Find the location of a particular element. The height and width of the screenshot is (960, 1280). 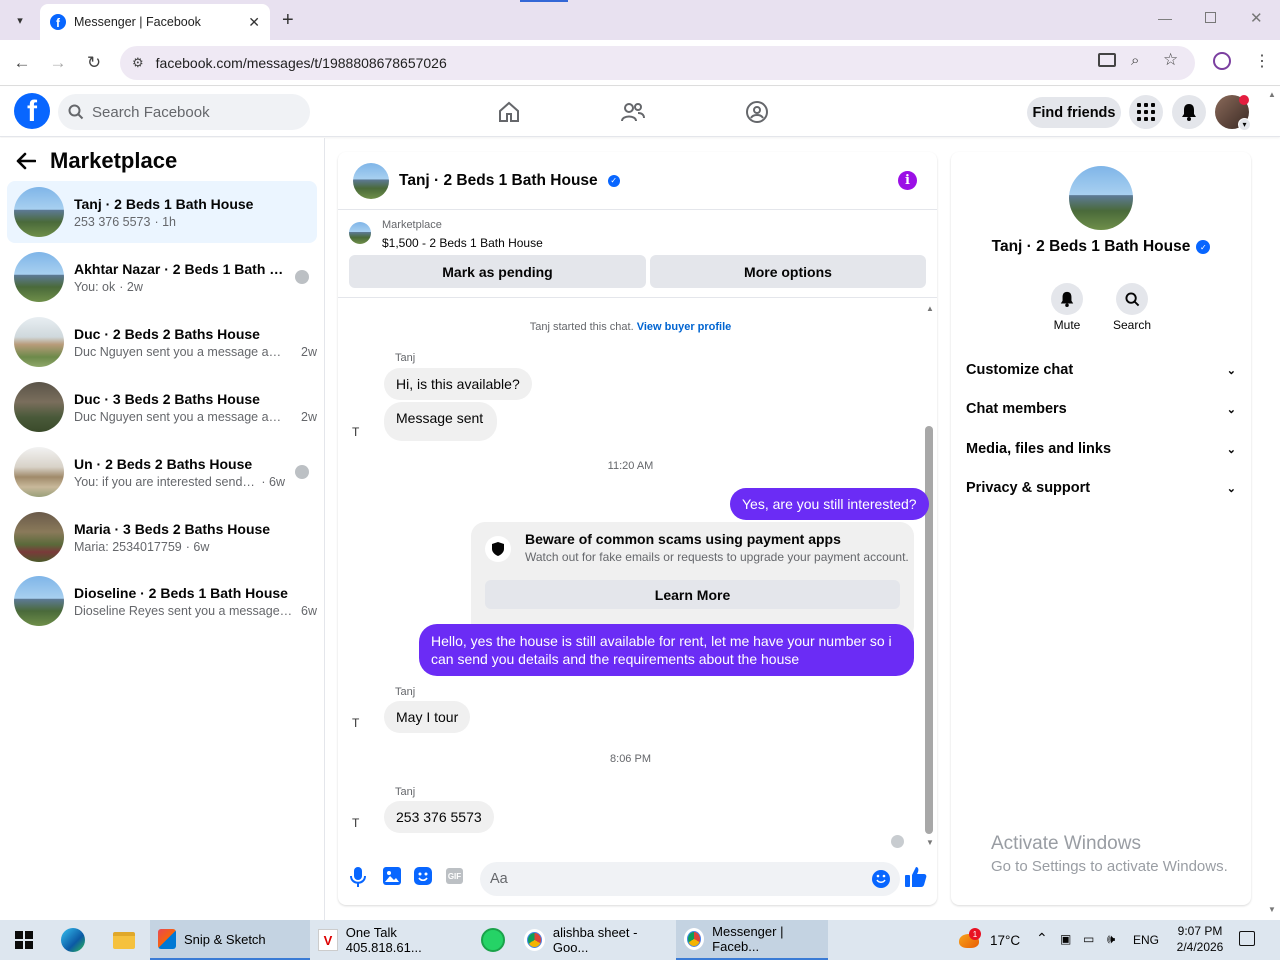

incoming-message: Hi, is this available? is located at coordinates (458, 384).